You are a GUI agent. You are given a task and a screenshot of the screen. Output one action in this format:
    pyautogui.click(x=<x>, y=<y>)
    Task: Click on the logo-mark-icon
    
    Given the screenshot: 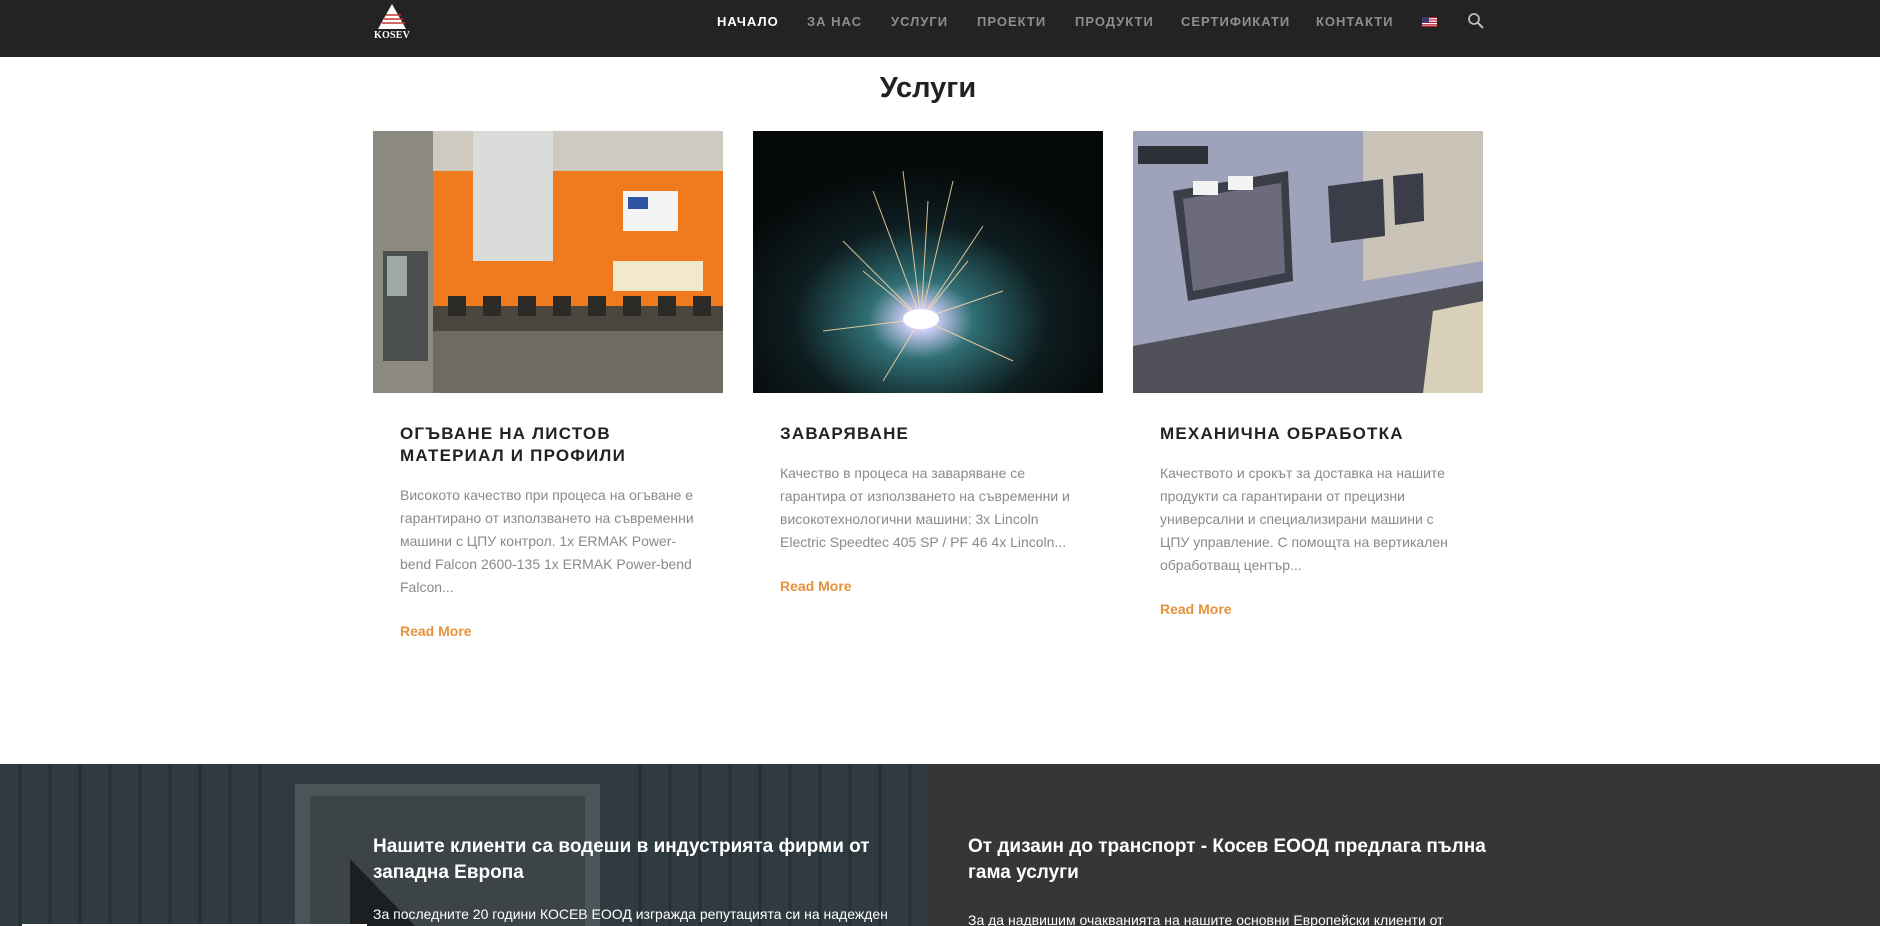 What is the action you would take?
    pyautogui.click(x=392, y=16)
    